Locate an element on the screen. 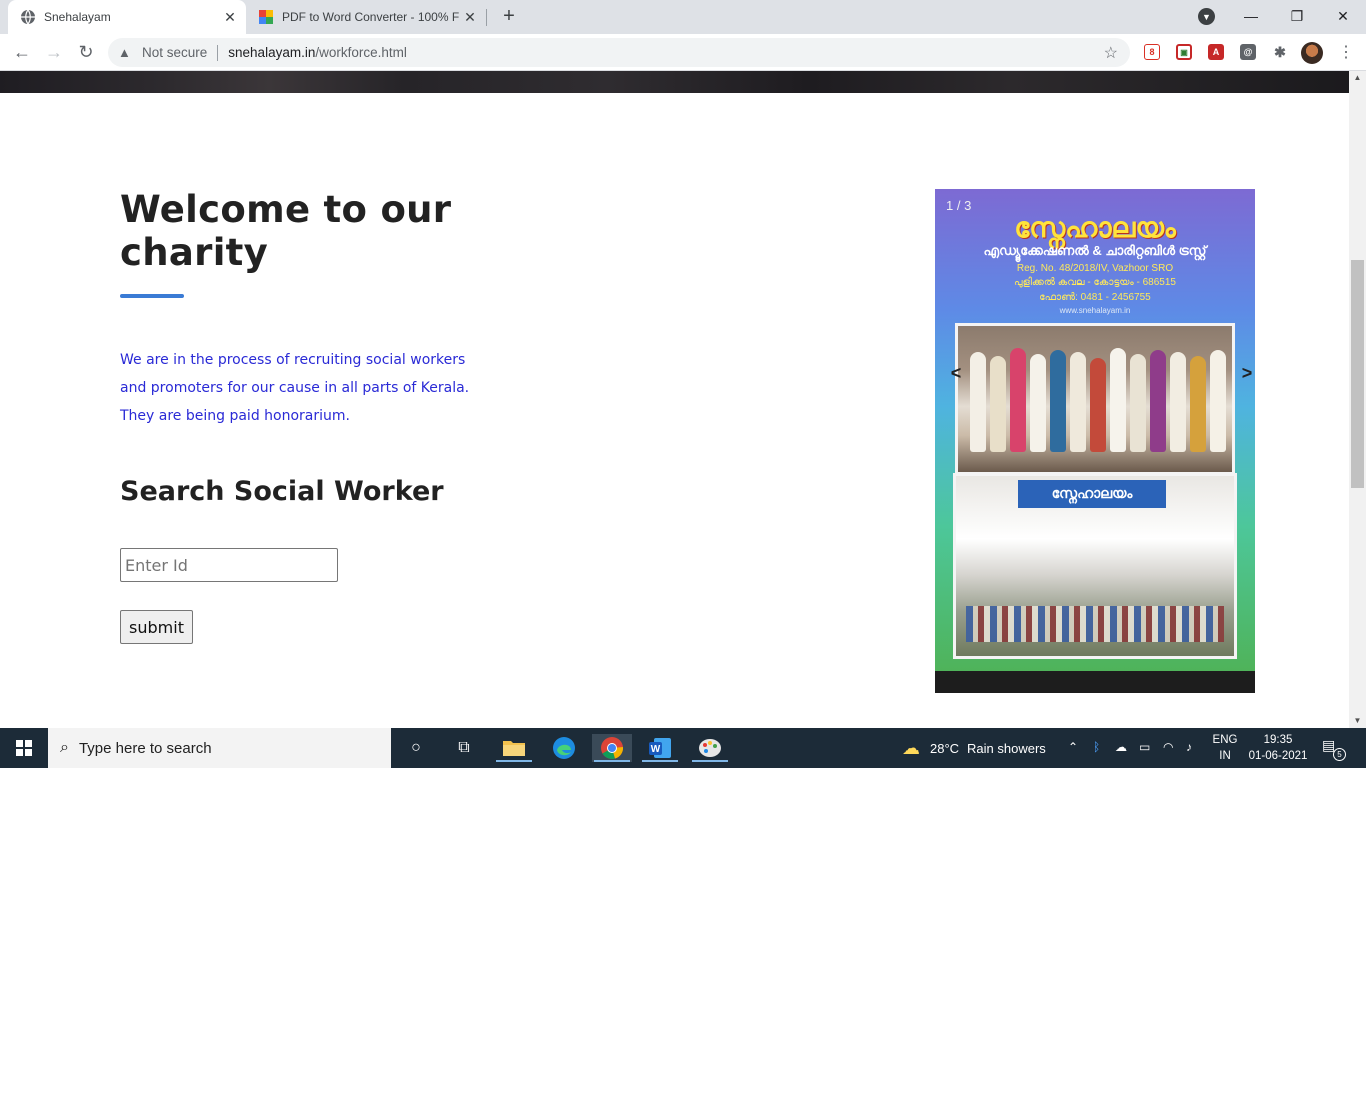  edge-logo-icon is located at coordinates (564, 748).